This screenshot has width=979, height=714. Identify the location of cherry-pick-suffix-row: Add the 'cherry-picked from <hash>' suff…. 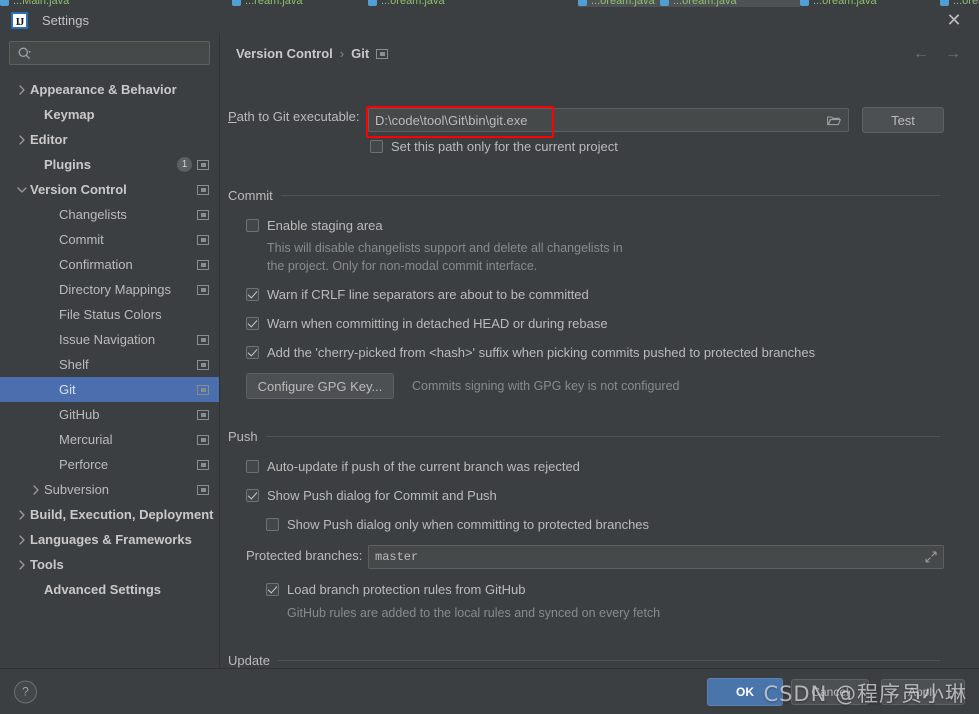
(530, 352).